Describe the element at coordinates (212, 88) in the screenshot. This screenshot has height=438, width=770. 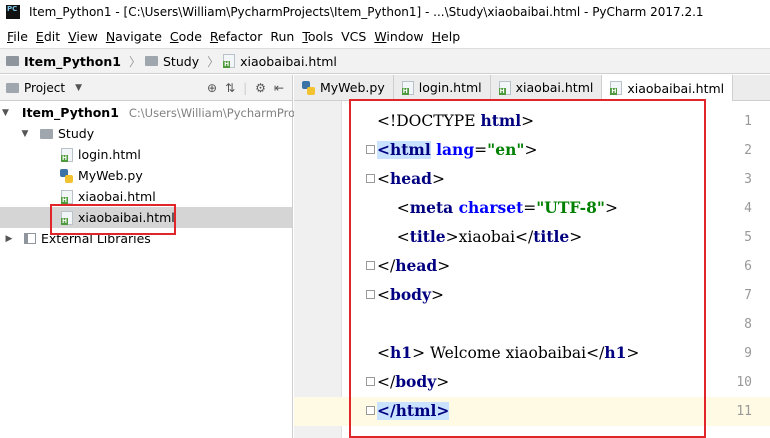
I see `target-icon: ⊕` at that location.